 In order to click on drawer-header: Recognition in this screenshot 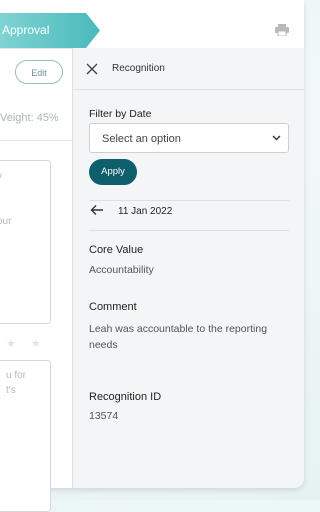, I will do `click(189, 69)`.